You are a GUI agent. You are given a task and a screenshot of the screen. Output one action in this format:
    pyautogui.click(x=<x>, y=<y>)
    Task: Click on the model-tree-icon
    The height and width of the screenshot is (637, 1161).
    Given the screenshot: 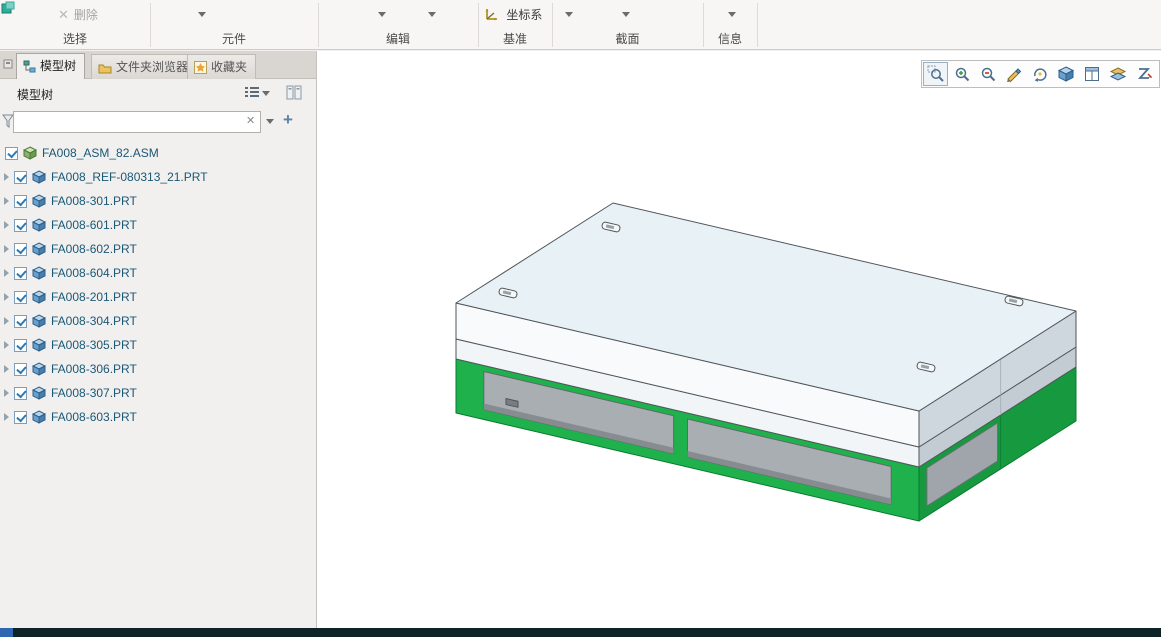 What is the action you would take?
    pyautogui.click(x=29, y=66)
    